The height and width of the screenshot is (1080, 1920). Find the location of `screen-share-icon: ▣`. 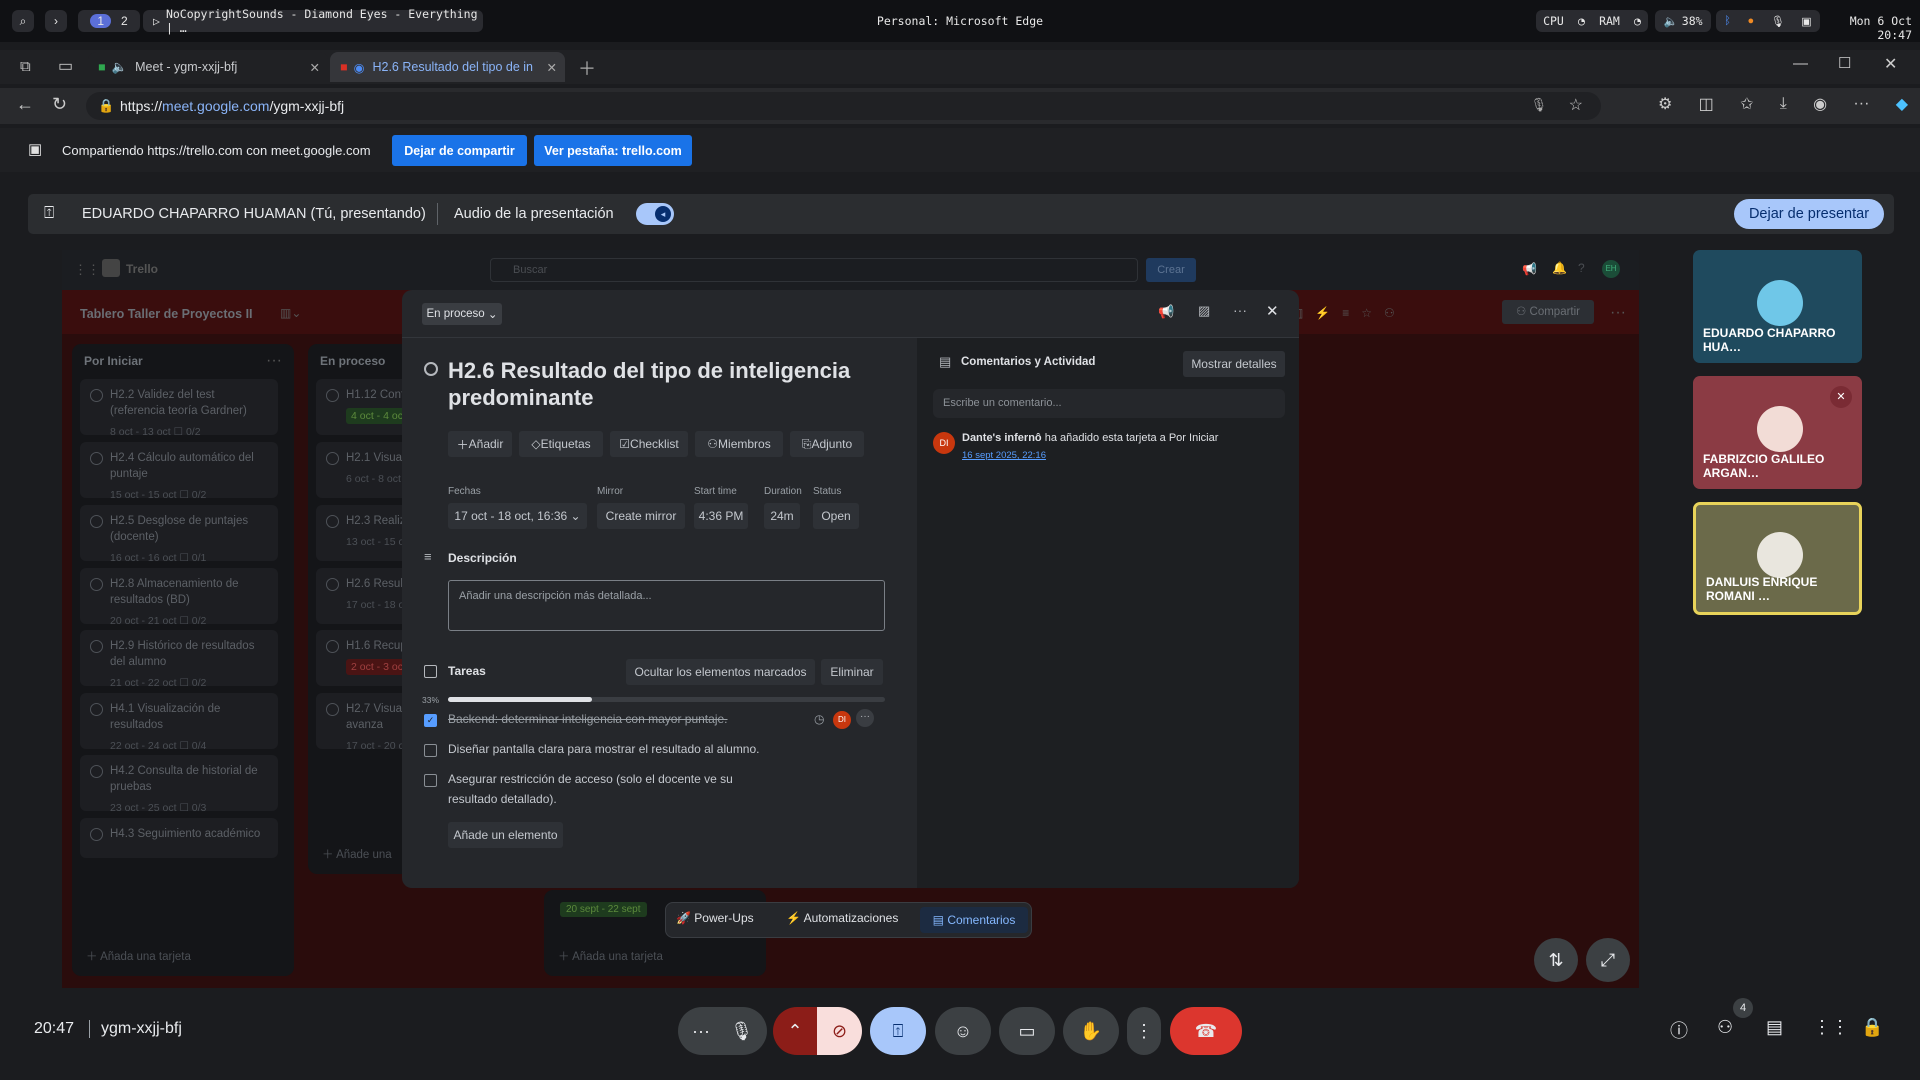

screen-share-icon: ▣ is located at coordinates (1806, 21).